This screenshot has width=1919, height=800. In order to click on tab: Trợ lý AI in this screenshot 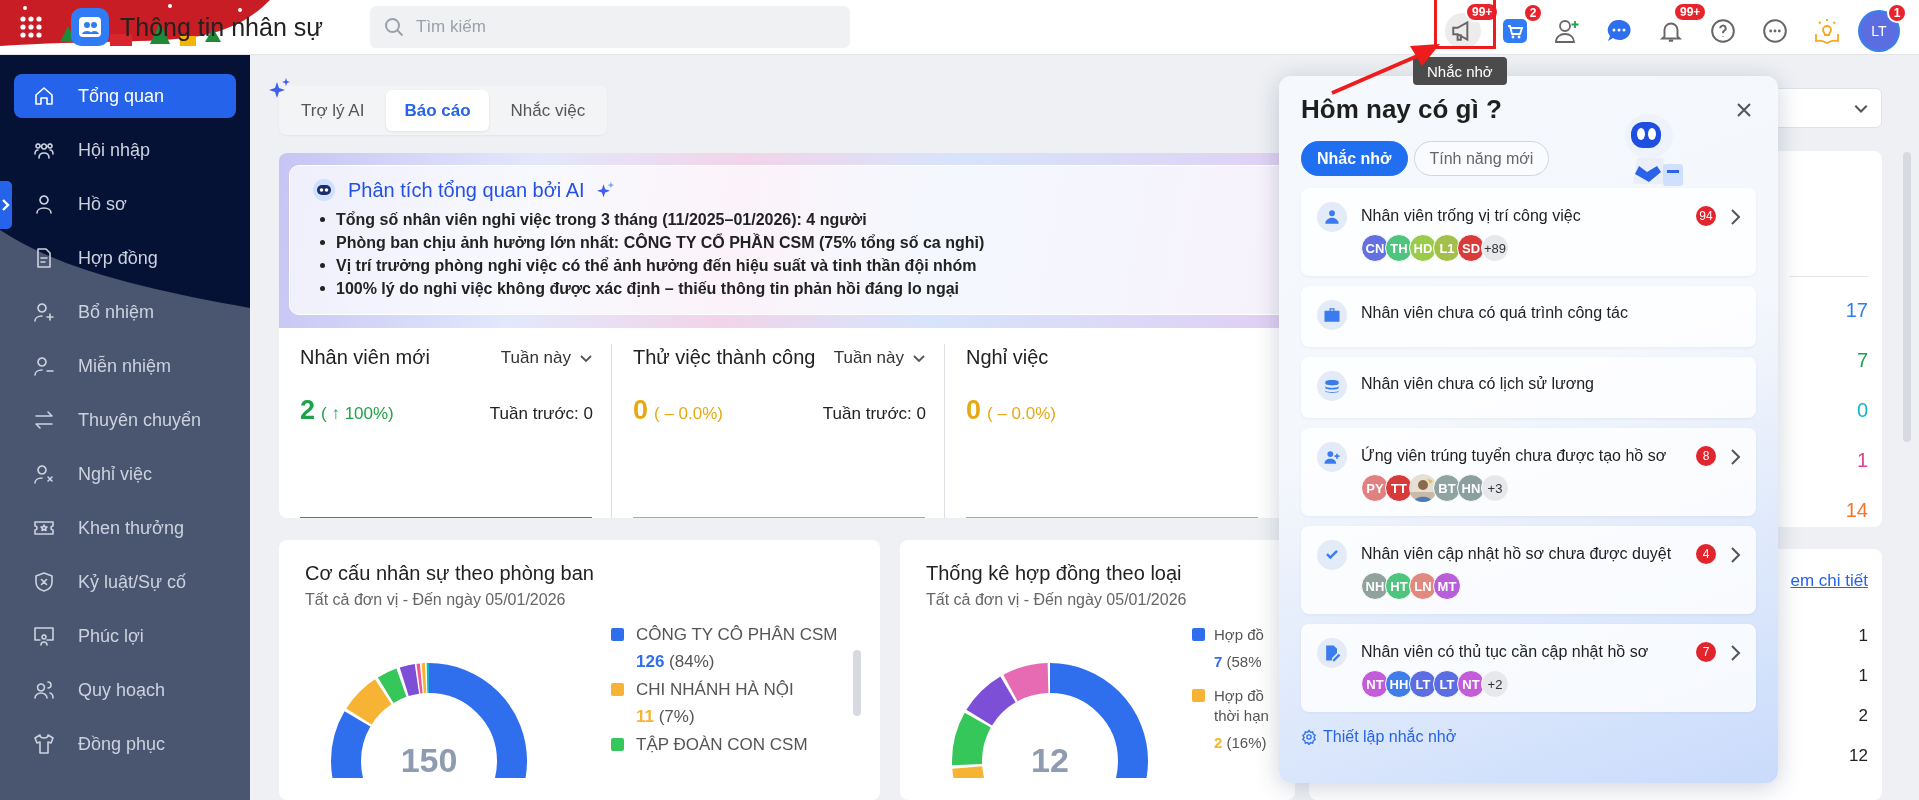, I will do `click(333, 110)`.